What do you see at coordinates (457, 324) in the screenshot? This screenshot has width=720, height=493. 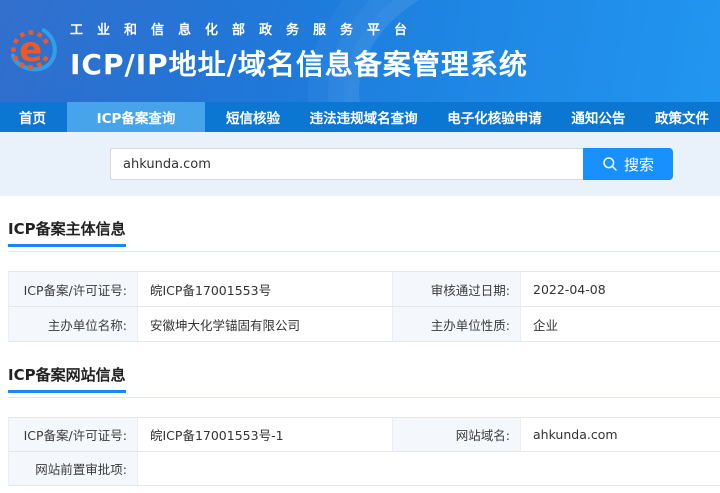 I see `field-label: 主办单位性质:` at bounding box center [457, 324].